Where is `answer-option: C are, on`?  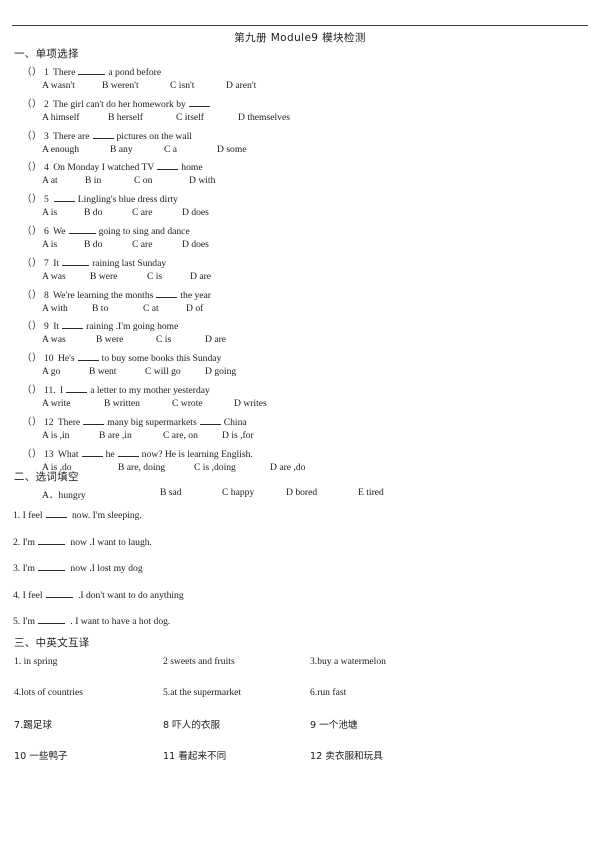 answer-option: C are, on is located at coordinates (180, 435).